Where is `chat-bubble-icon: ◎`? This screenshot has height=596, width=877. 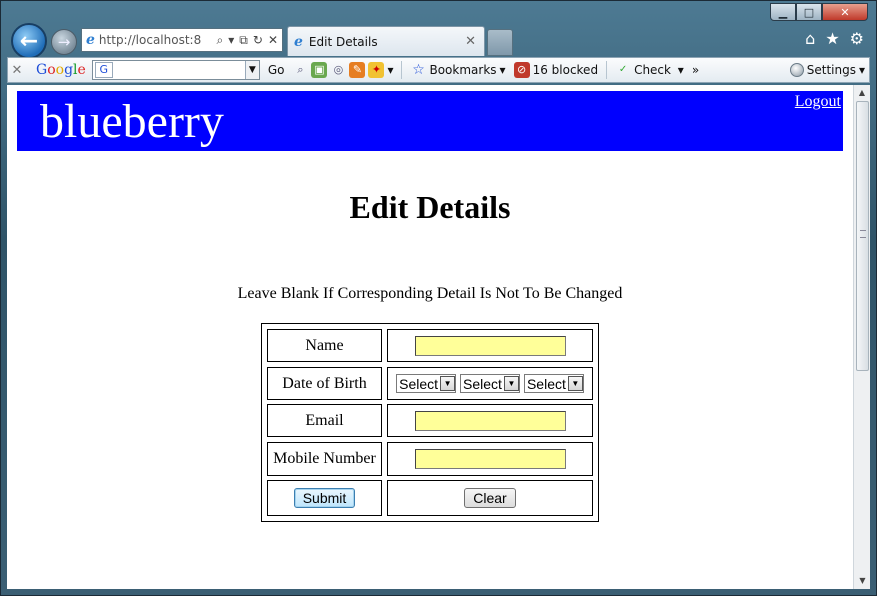
chat-bubble-icon: ◎ is located at coordinates (338, 70).